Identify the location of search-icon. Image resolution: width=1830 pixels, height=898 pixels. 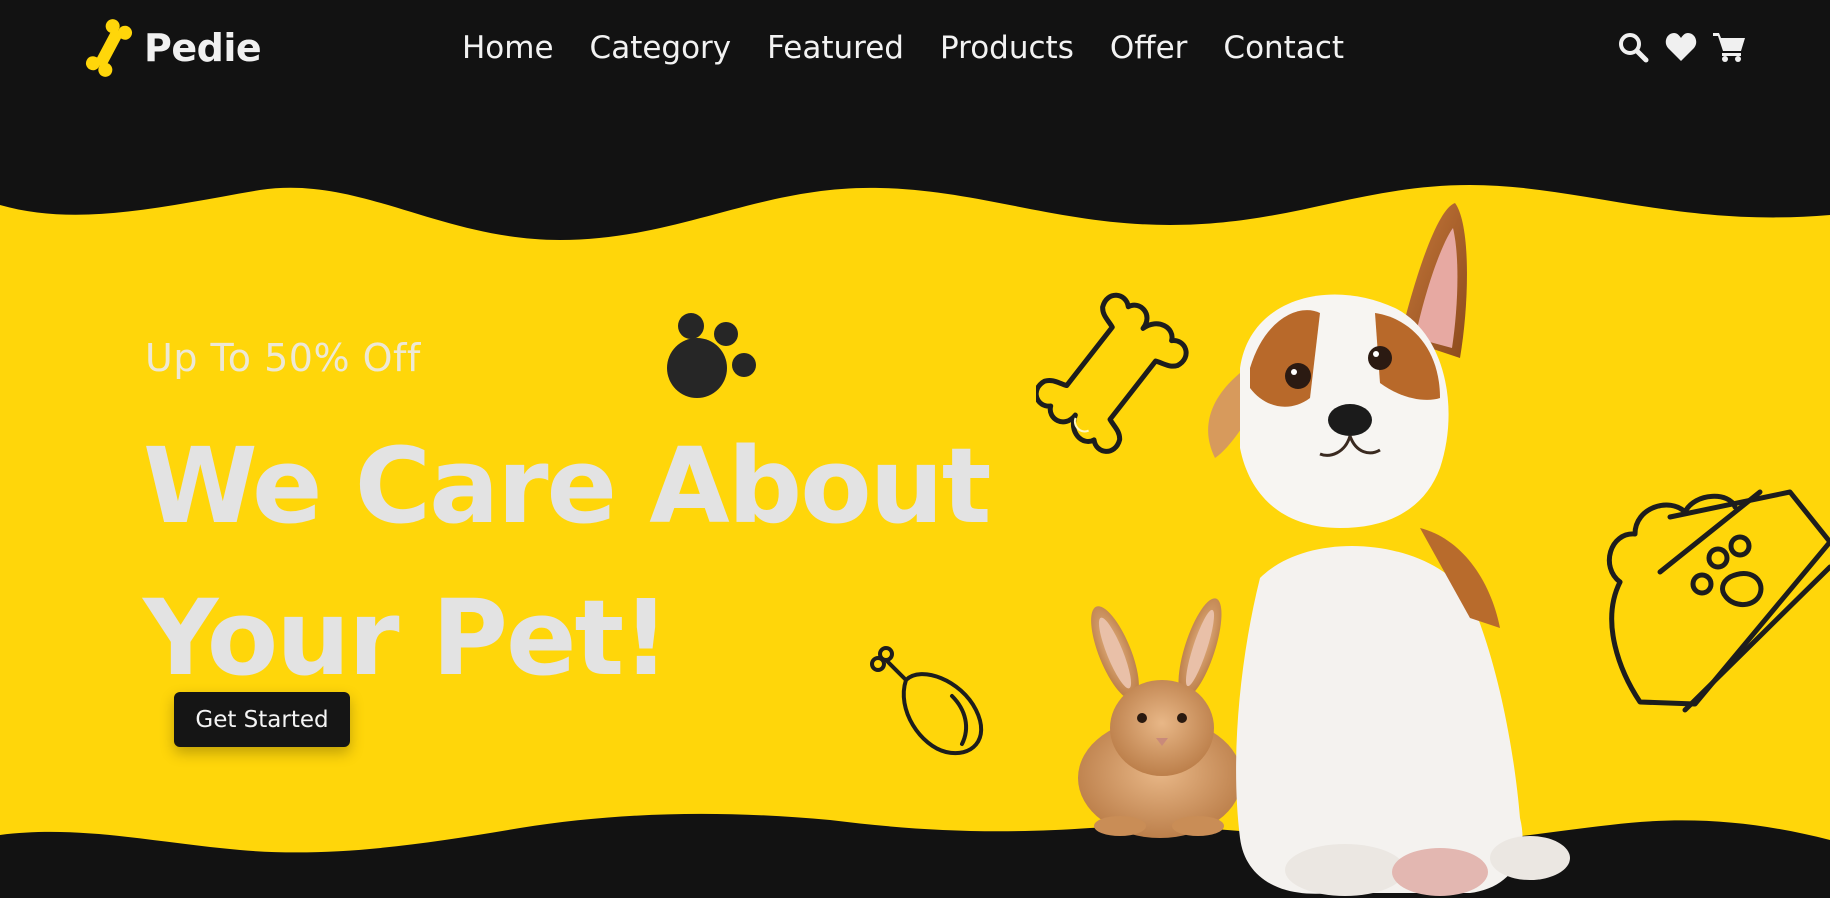
(1634, 48).